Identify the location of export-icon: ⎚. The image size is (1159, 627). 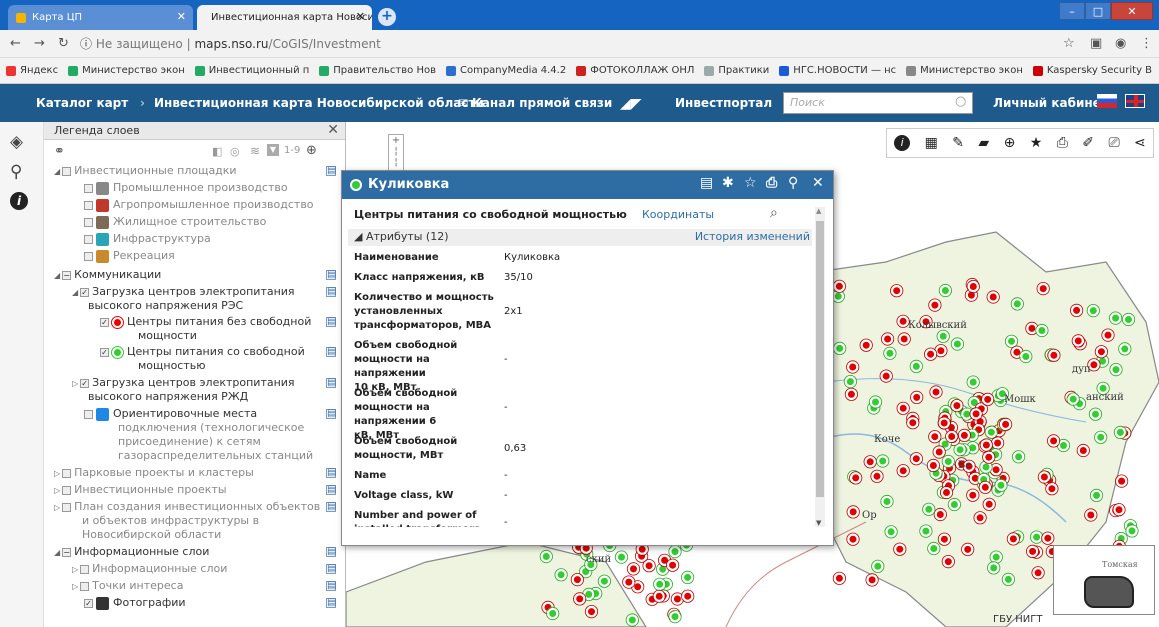
(1113, 143).